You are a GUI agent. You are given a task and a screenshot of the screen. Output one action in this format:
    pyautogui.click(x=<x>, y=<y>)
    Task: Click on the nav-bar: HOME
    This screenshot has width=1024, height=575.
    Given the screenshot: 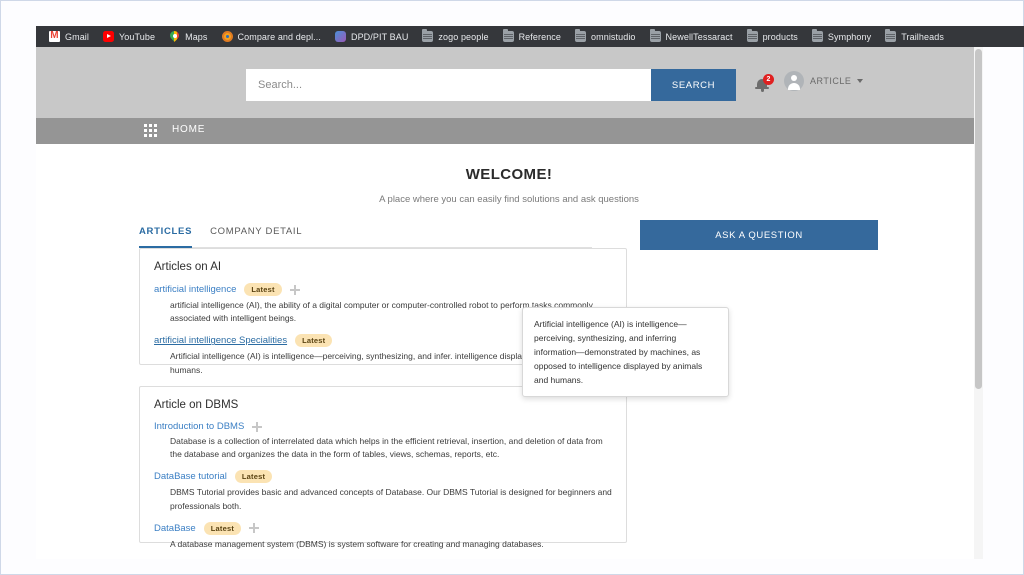 What is the action you would take?
    pyautogui.click(x=509, y=131)
    